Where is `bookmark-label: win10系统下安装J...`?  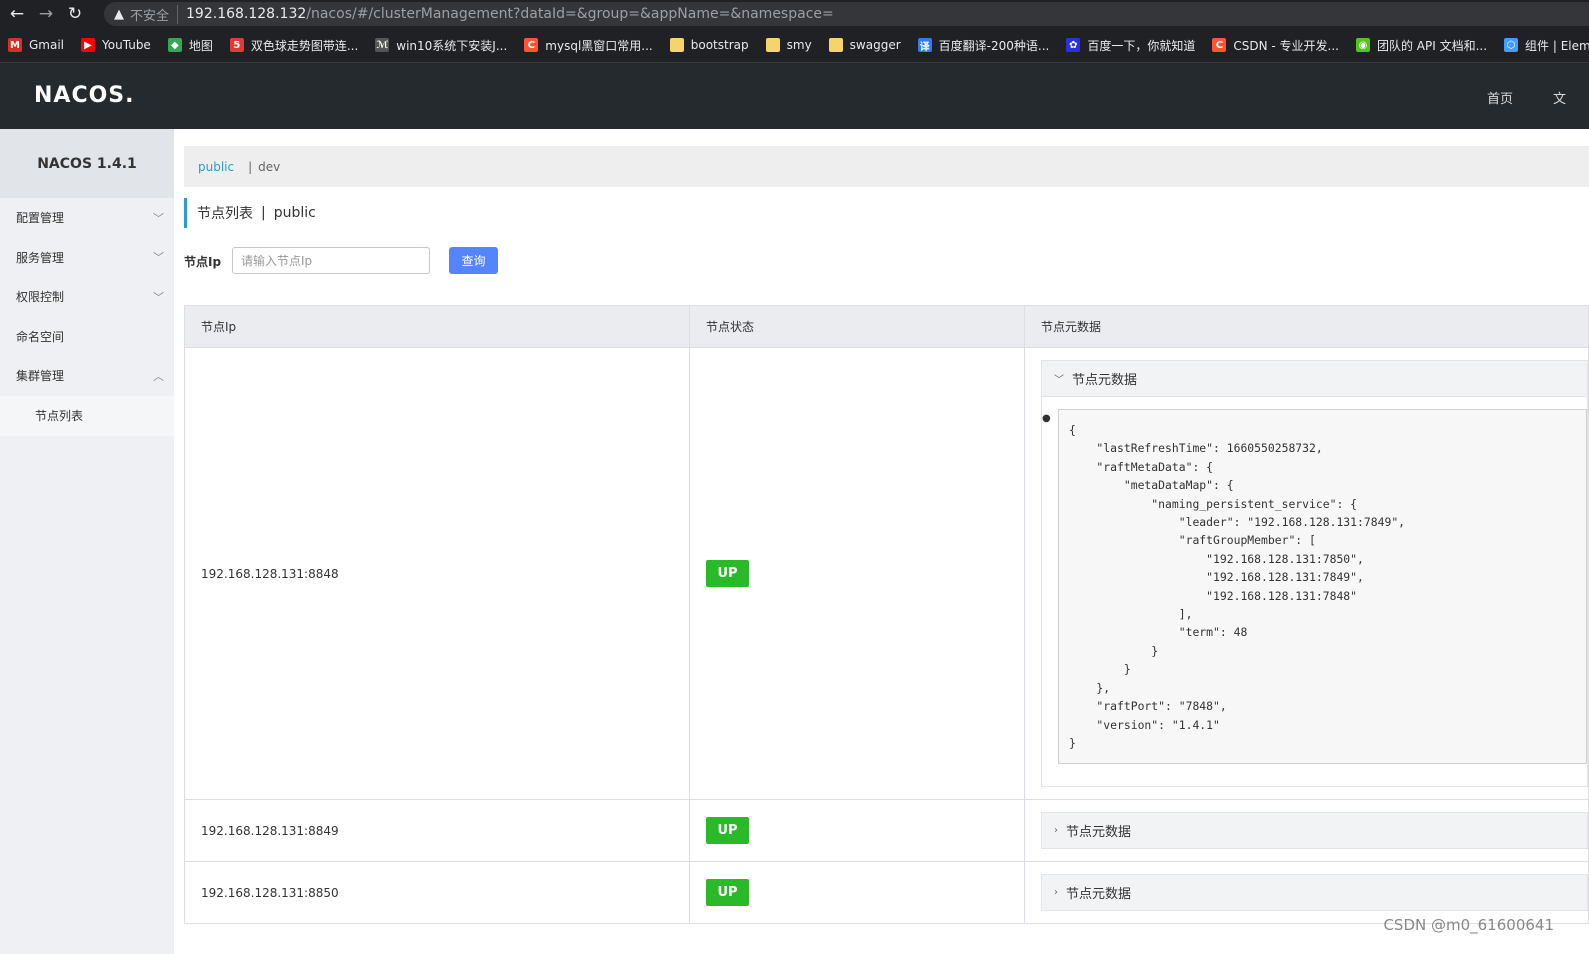
bookmark-label: win10系统下安装J... is located at coordinates (452, 45).